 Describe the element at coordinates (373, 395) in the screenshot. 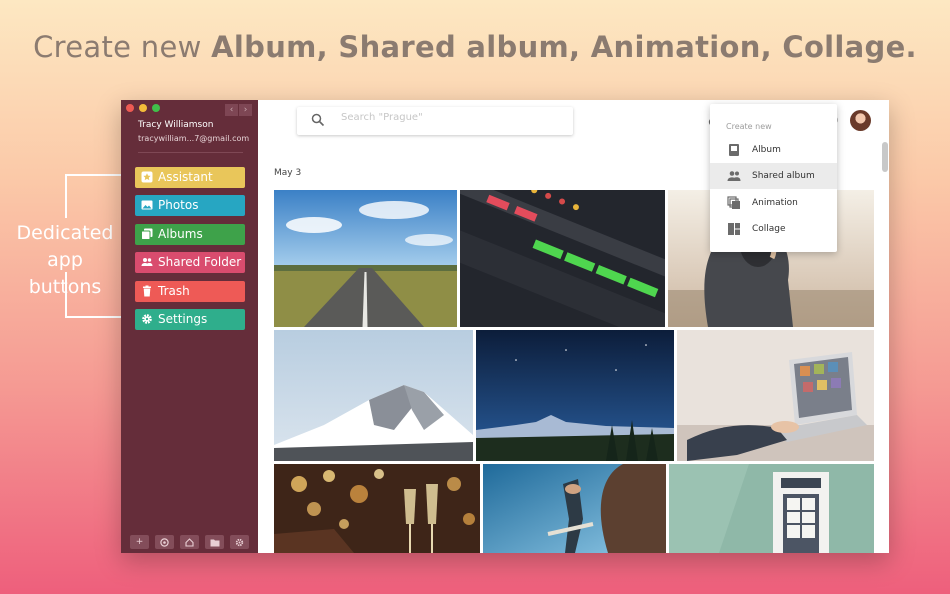

I see `photo-snowy-mountain` at that location.